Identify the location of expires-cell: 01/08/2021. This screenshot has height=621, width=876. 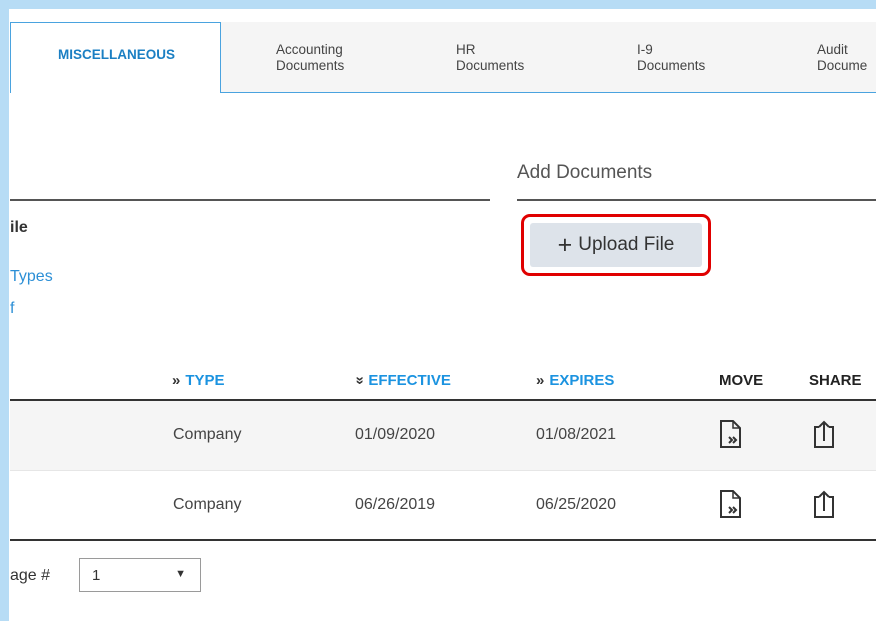
(576, 434).